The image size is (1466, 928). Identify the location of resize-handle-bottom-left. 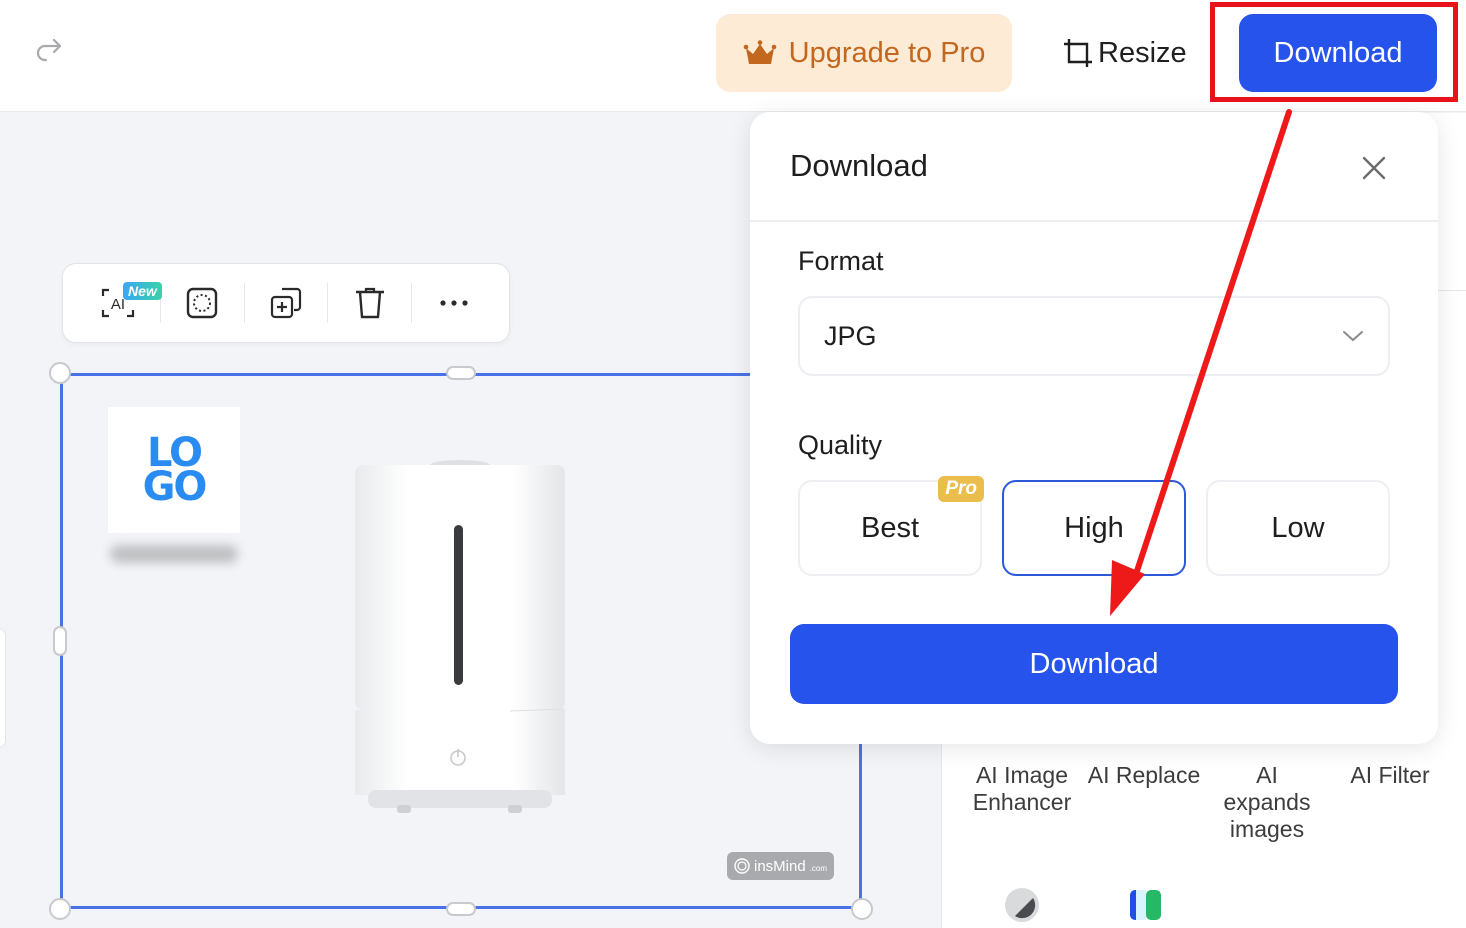
(60, 909).